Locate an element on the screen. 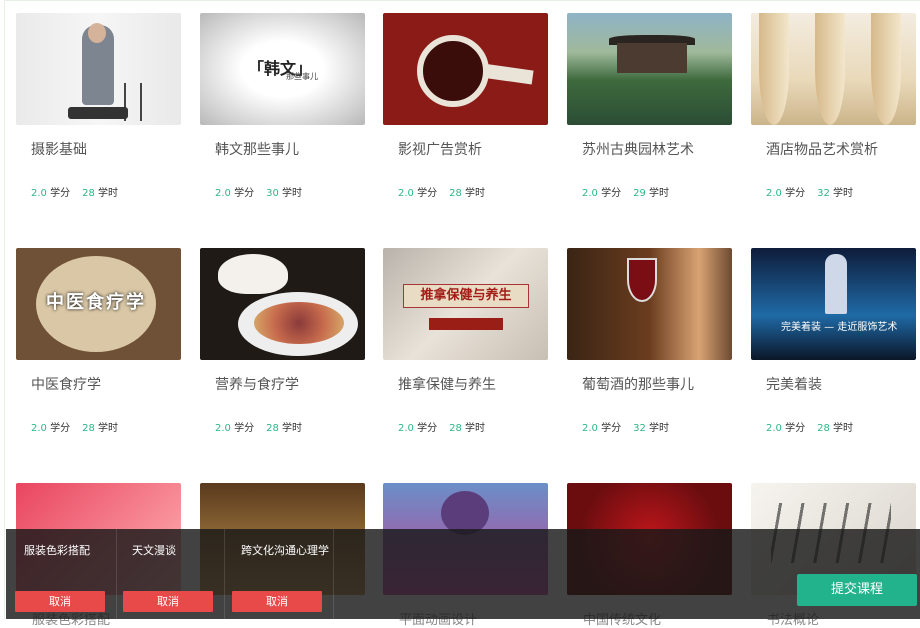 Image resolution: width=920 pixels, height=628 pixels. course-meta: 2.0 学分 30 学时 is located at coordinates (258, 191).